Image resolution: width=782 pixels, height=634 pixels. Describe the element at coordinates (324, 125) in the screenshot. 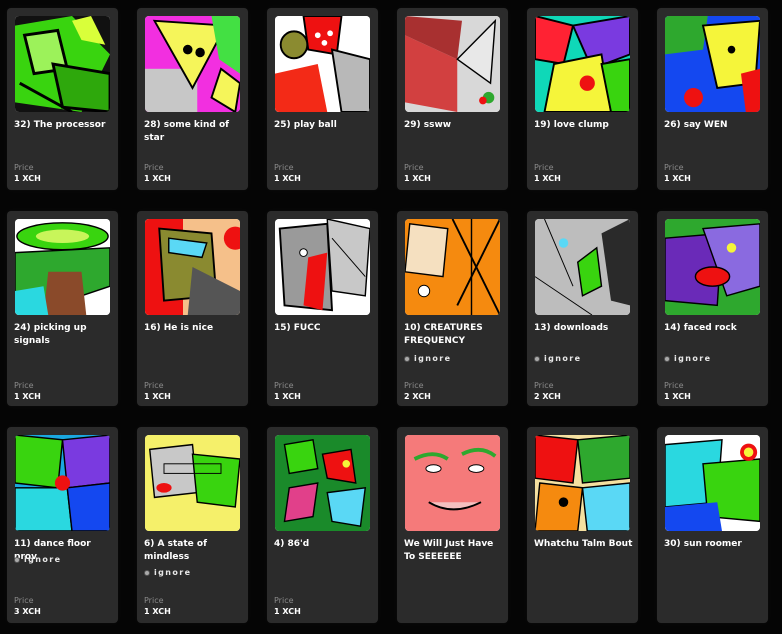

I see `nft-title: 25) play ball` at that location.